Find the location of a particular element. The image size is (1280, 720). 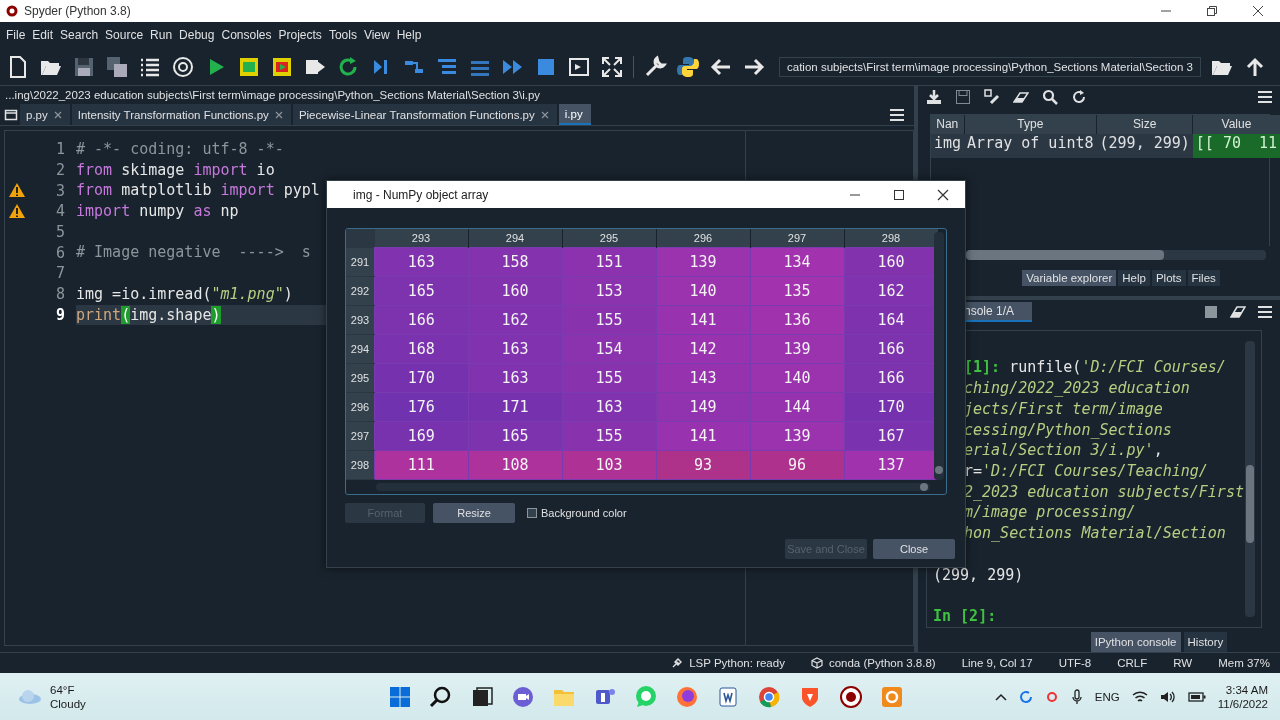

app-logo-icon is located at coordinates (12, 11).